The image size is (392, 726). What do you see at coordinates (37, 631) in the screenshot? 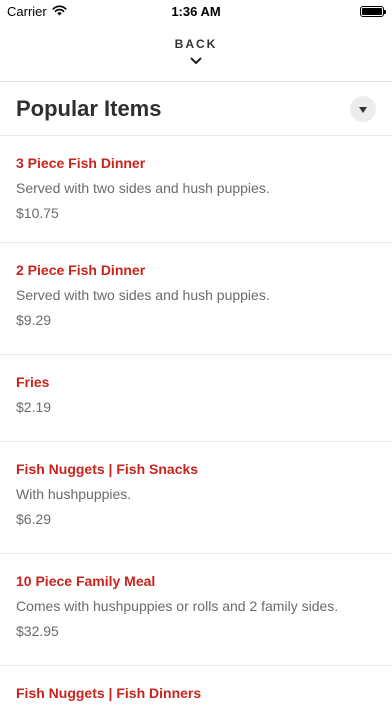
I see `item-price: $32.95` at bounding box center [37, 631].